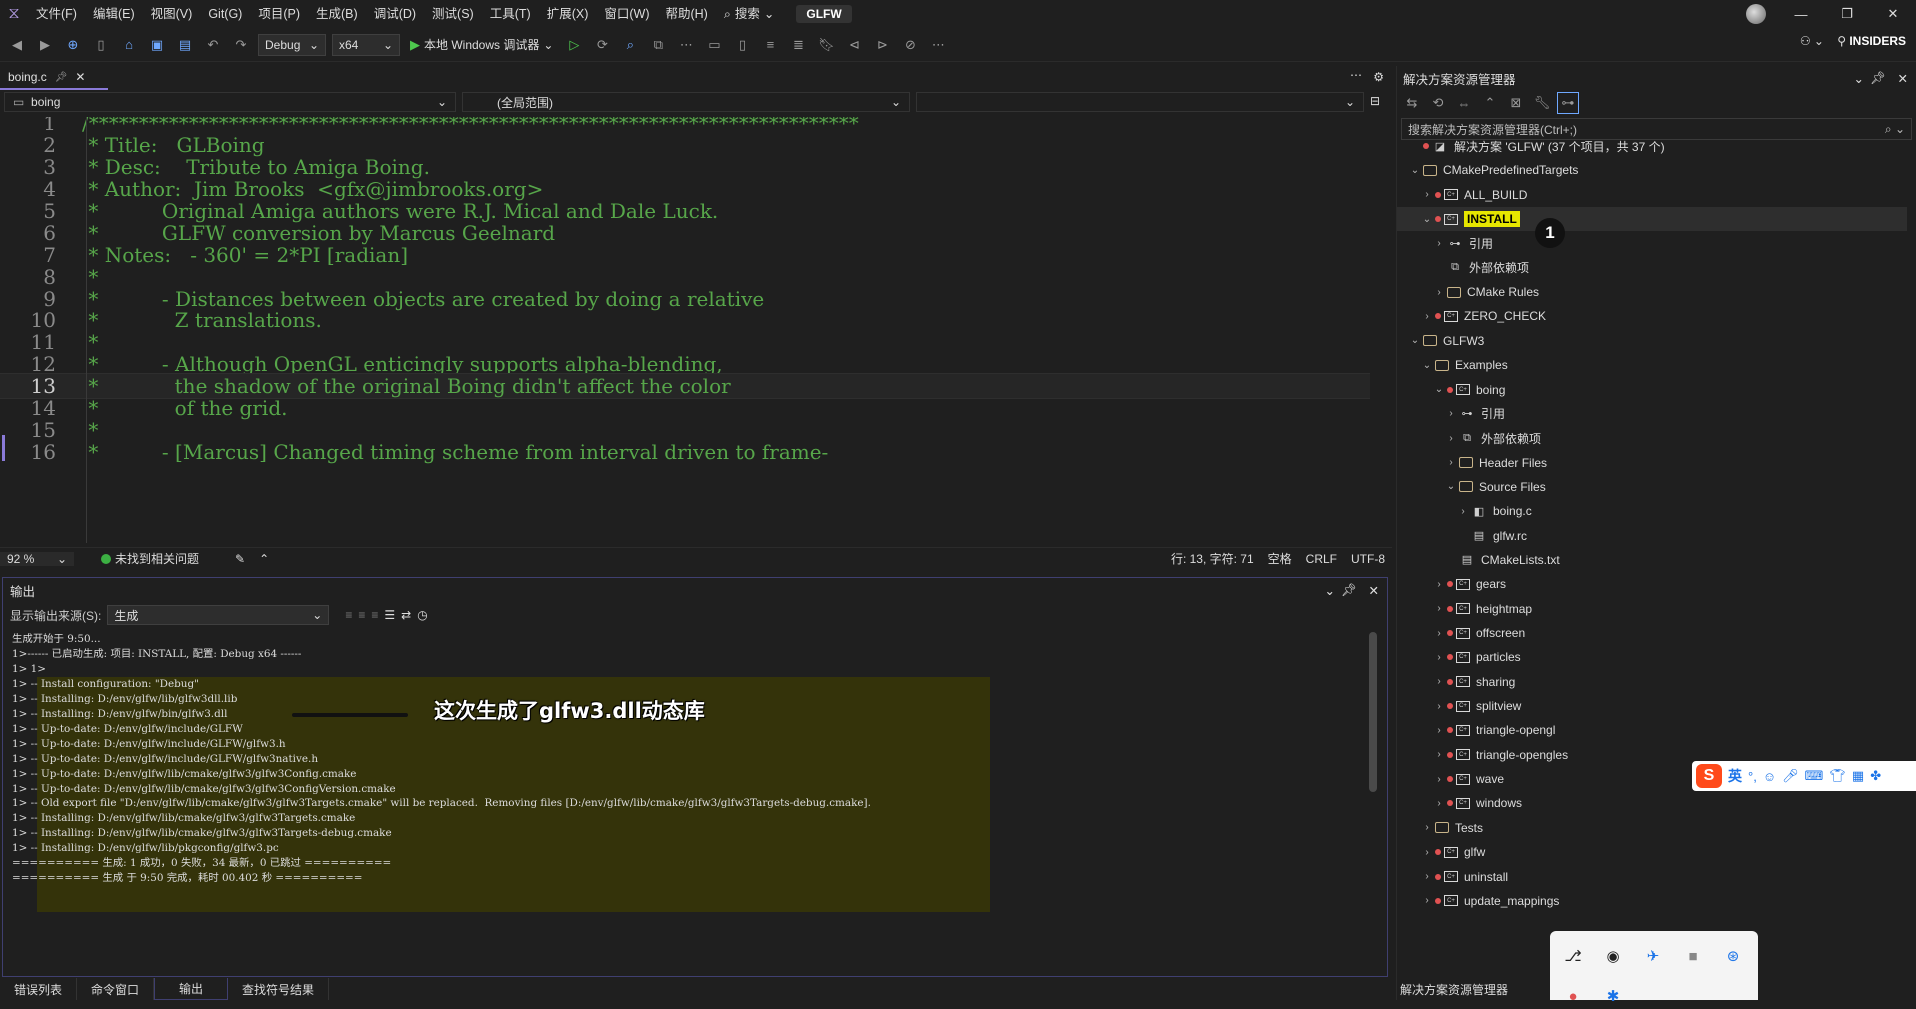 Image resolution: width=1916 pixels, height=1009 pixels. Describe the element at coordinates (395, 14) in the screenshot. I see `menu-item: 调试(D)` at that location.